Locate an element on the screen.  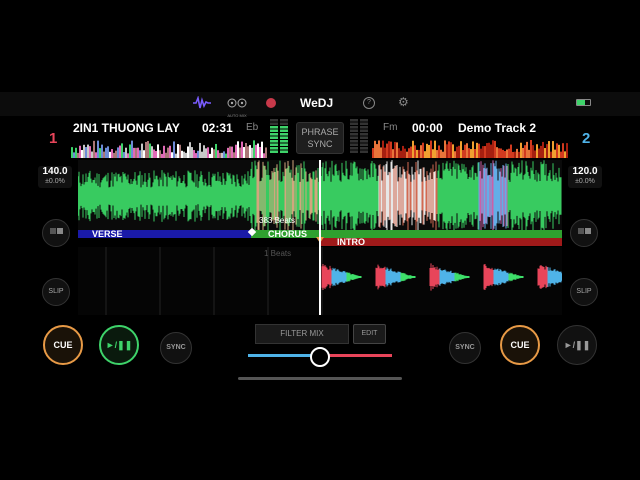
deck1-key: Eb is located at coordinates (252, 127).